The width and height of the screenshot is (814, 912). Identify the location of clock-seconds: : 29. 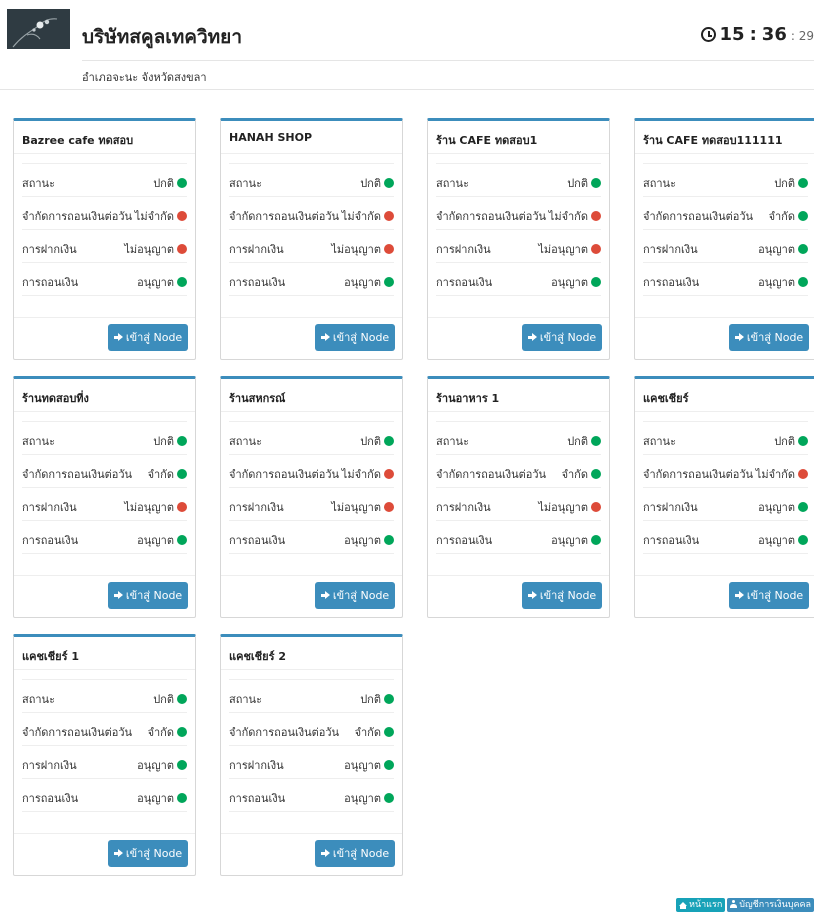
(802, 36).